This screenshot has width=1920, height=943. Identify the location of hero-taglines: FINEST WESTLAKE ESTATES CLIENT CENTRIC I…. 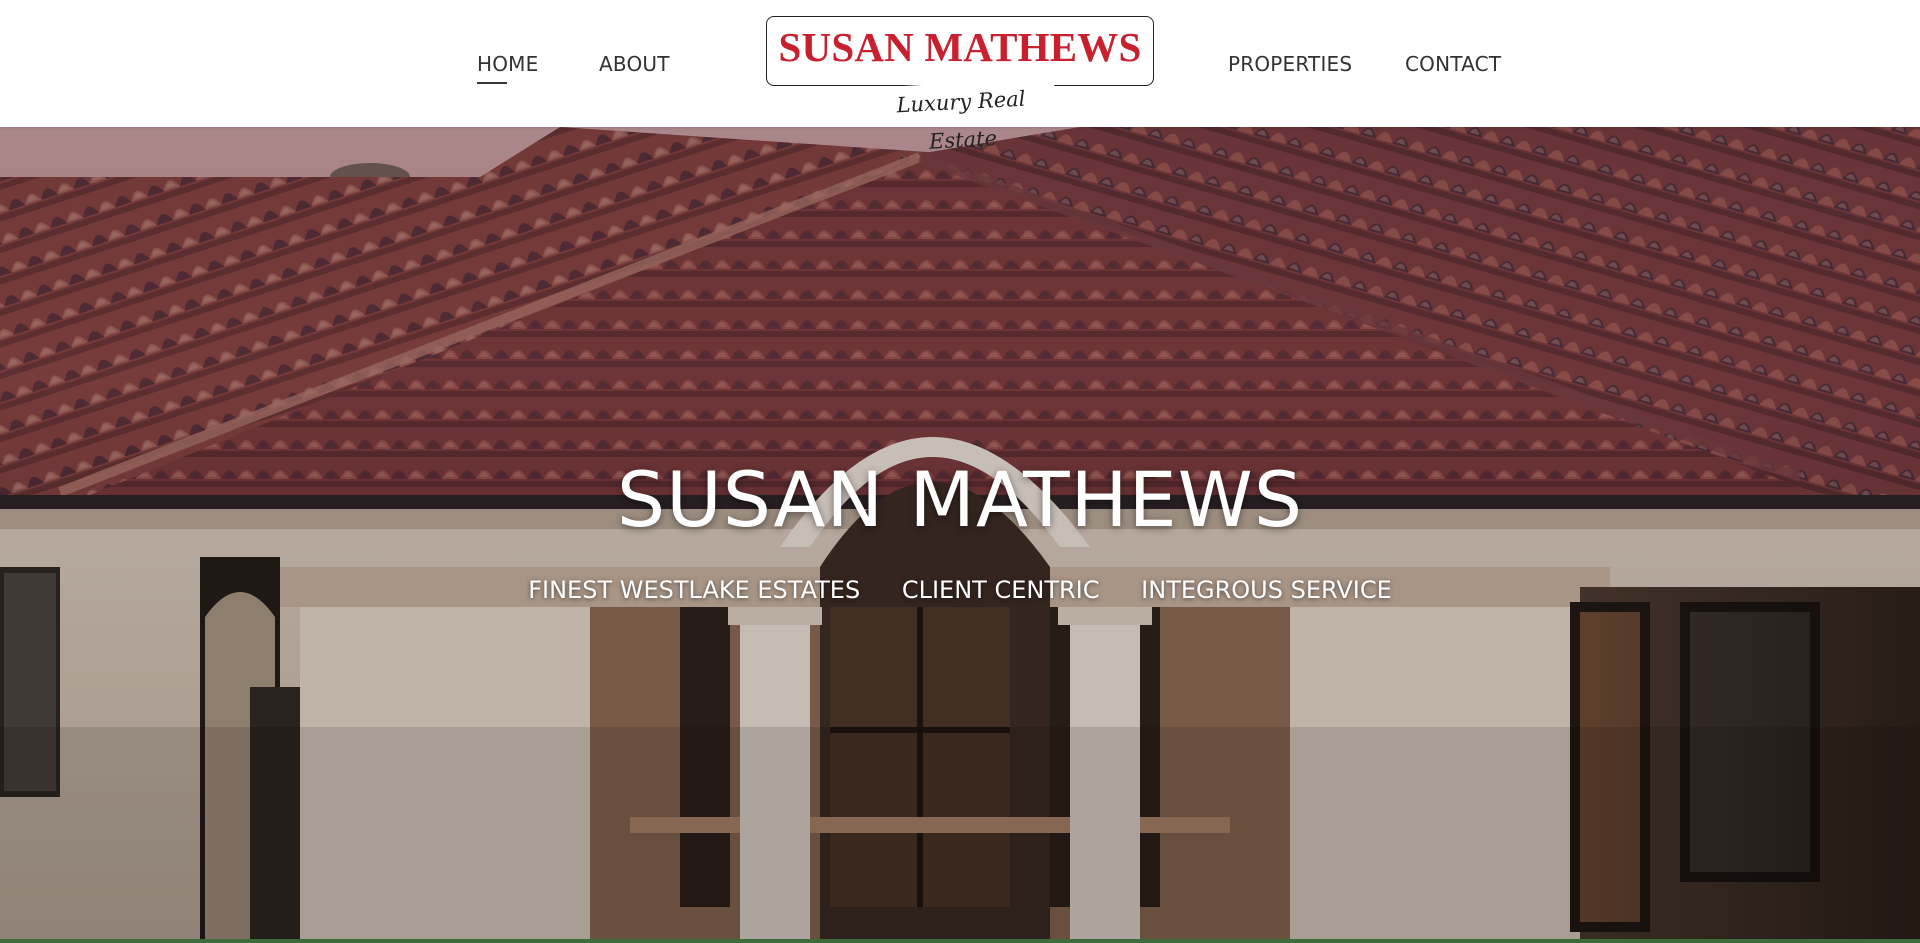
(960, 590).